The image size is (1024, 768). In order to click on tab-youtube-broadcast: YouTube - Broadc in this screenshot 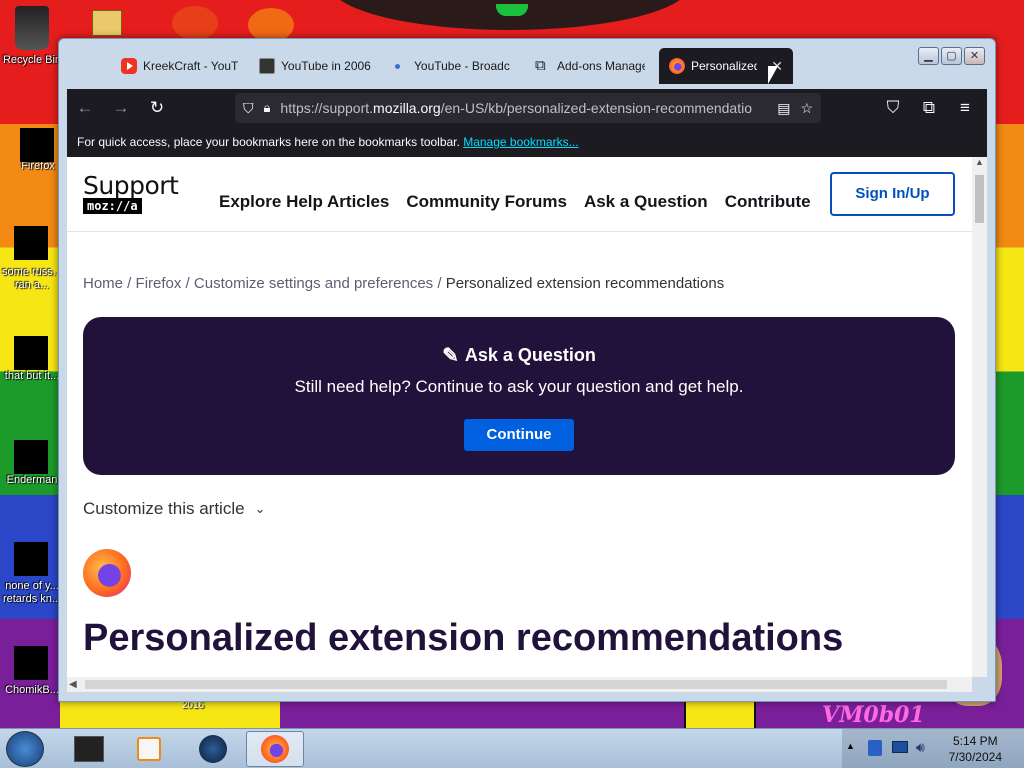, I will do `click(455, 66)`.